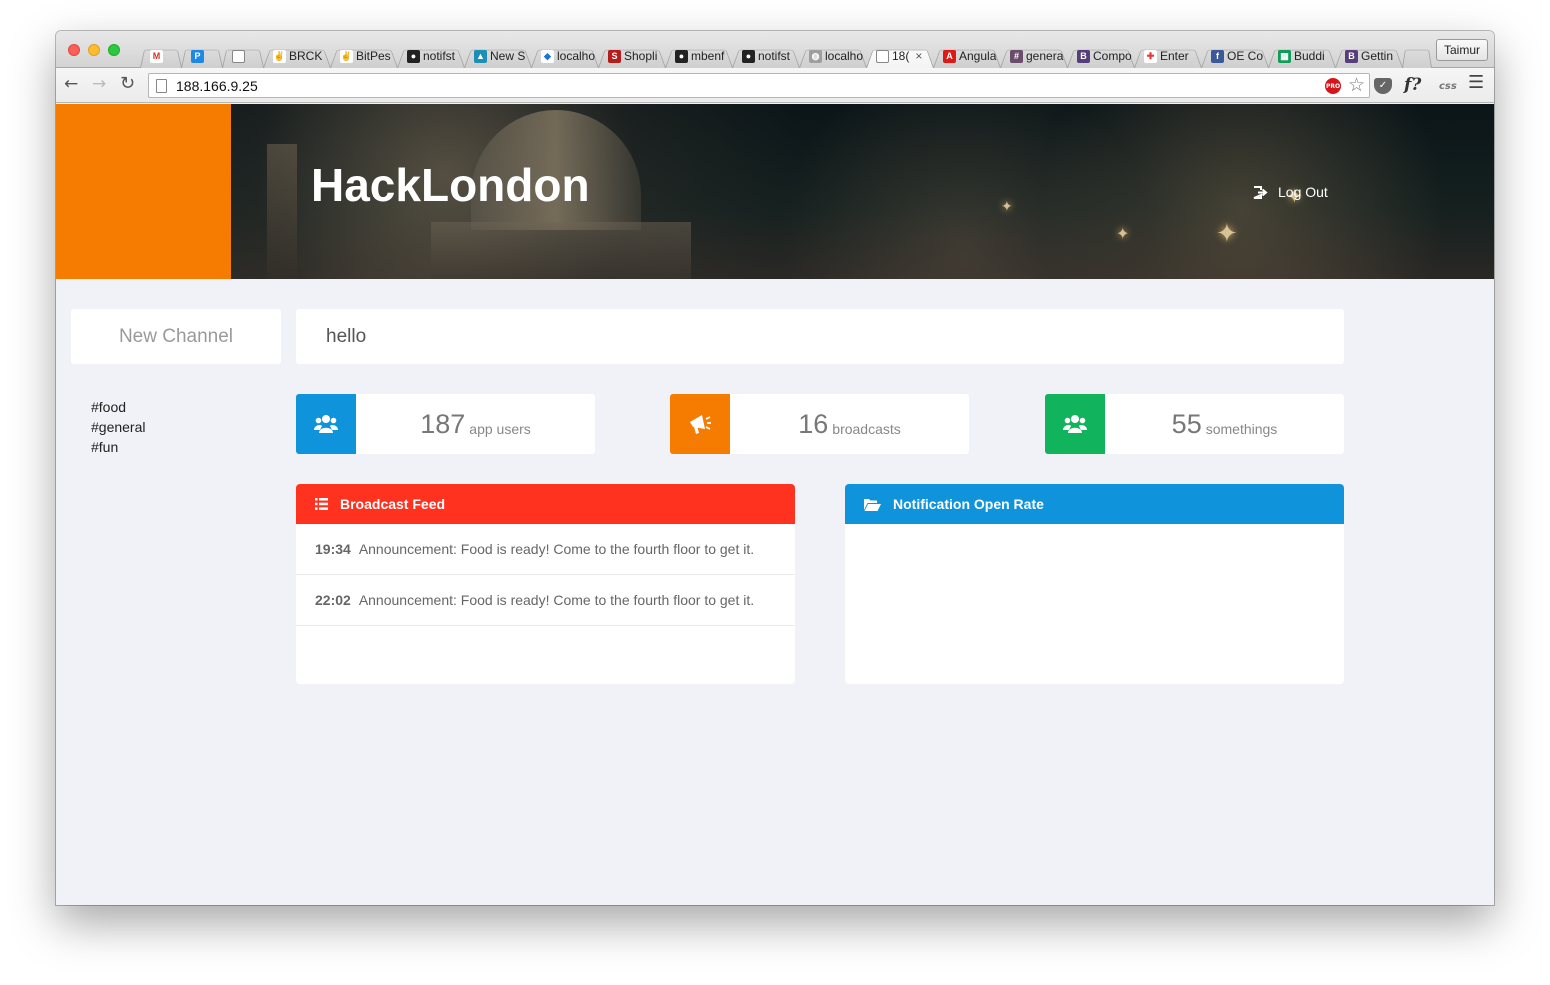 Image resolution: width=1550 pixels, height=985 pixels. I want to click on channel-item: #food, so click(118, 407).